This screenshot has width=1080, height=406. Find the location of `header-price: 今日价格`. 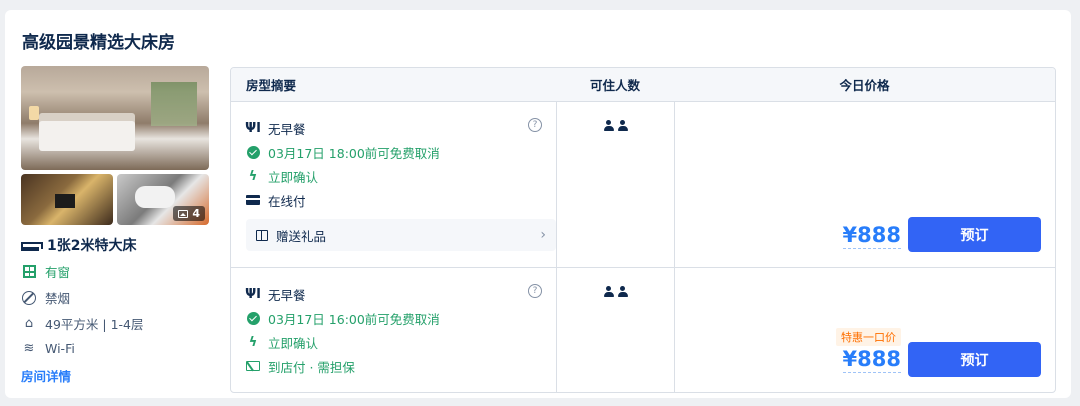

header-price: 今日价格 is located at coordinates (864, 85).